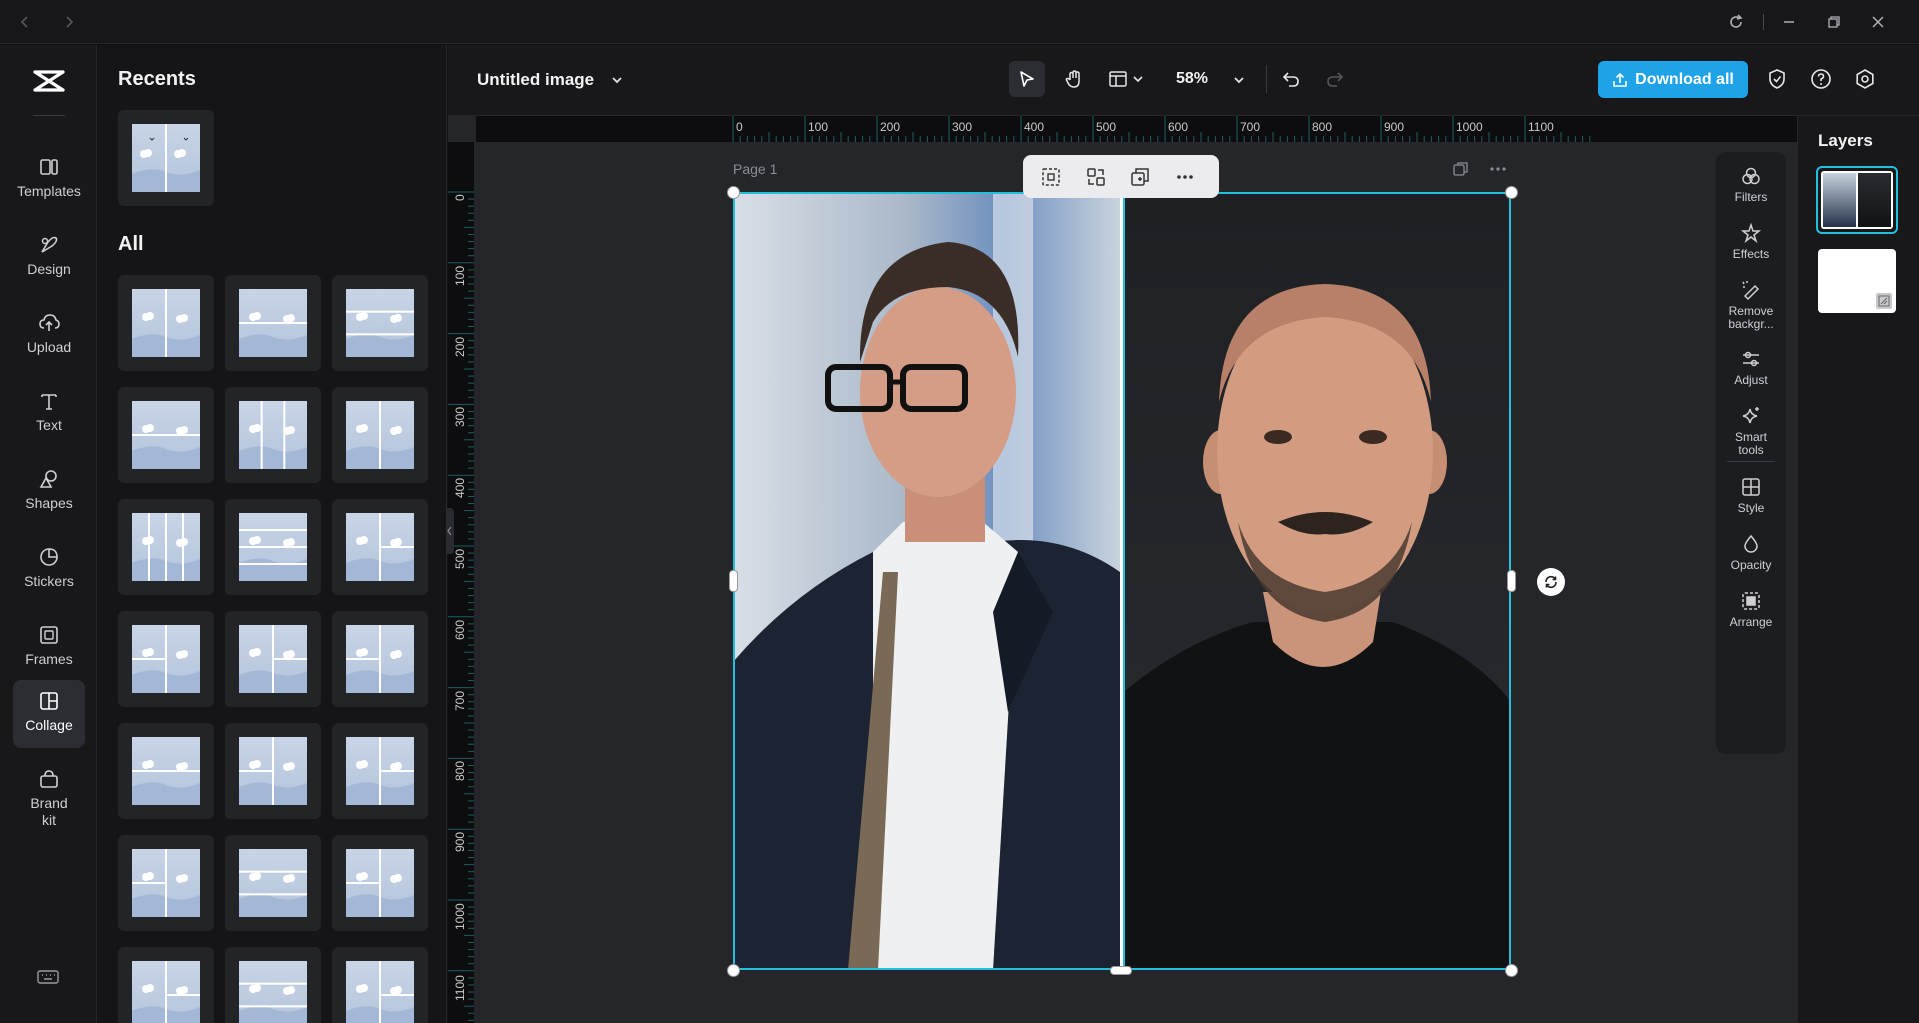 The width and height of the screenshot is (1919, 1023). Describe the element at coordinates (1857, 200) in the screenshot. I see `layer-item-collage` at that location.